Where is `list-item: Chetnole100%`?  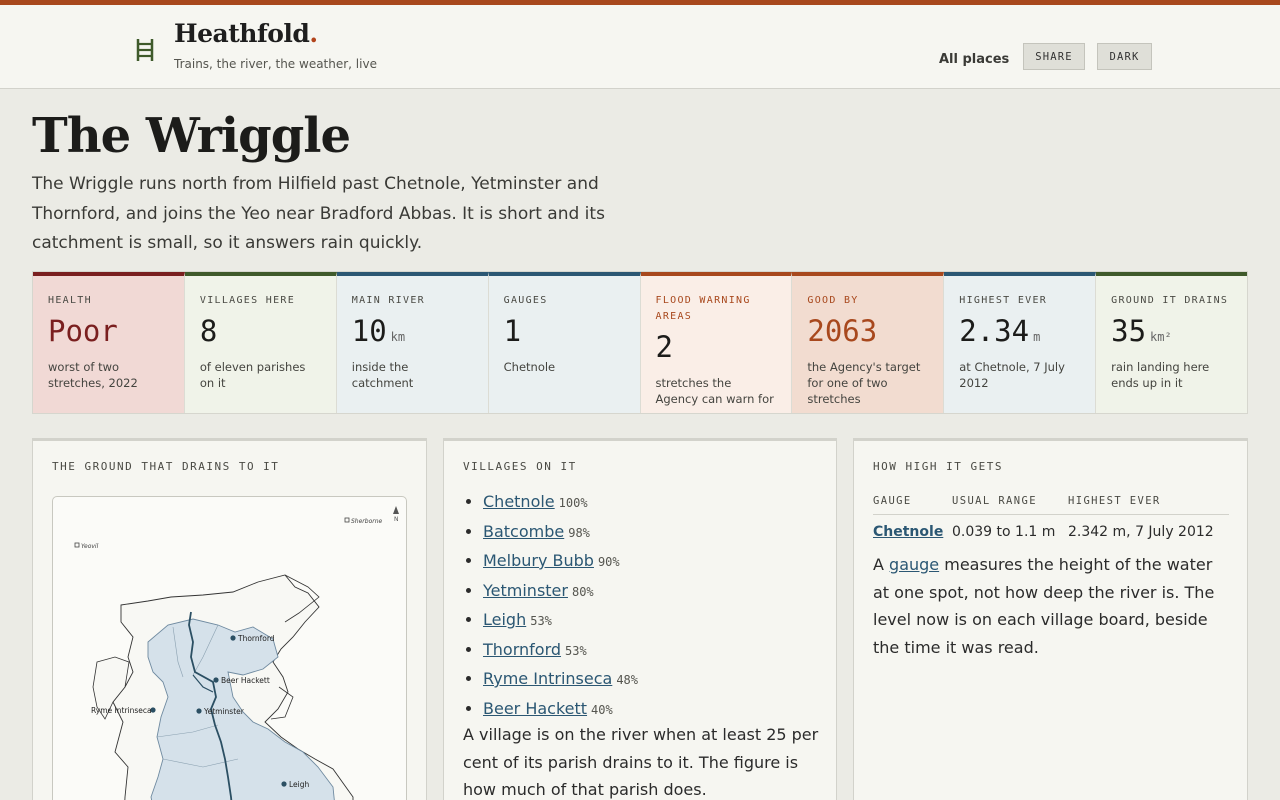 list-item: Chetnole100% is located at coordinates (560, 503).